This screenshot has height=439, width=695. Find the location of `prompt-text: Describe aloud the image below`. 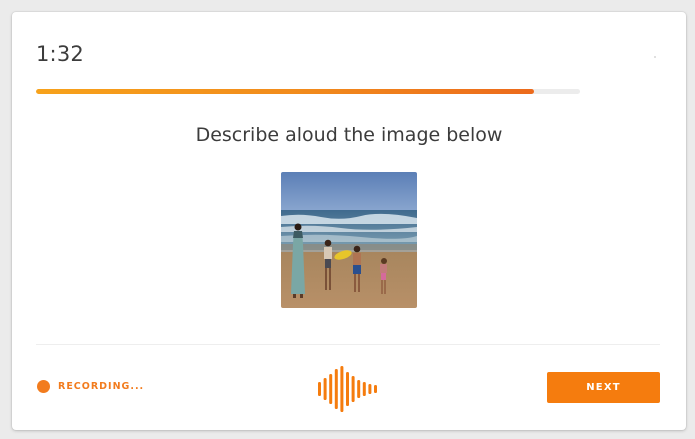

prompt-text: Describe aloud the image below is located at coordinates (349, 135).